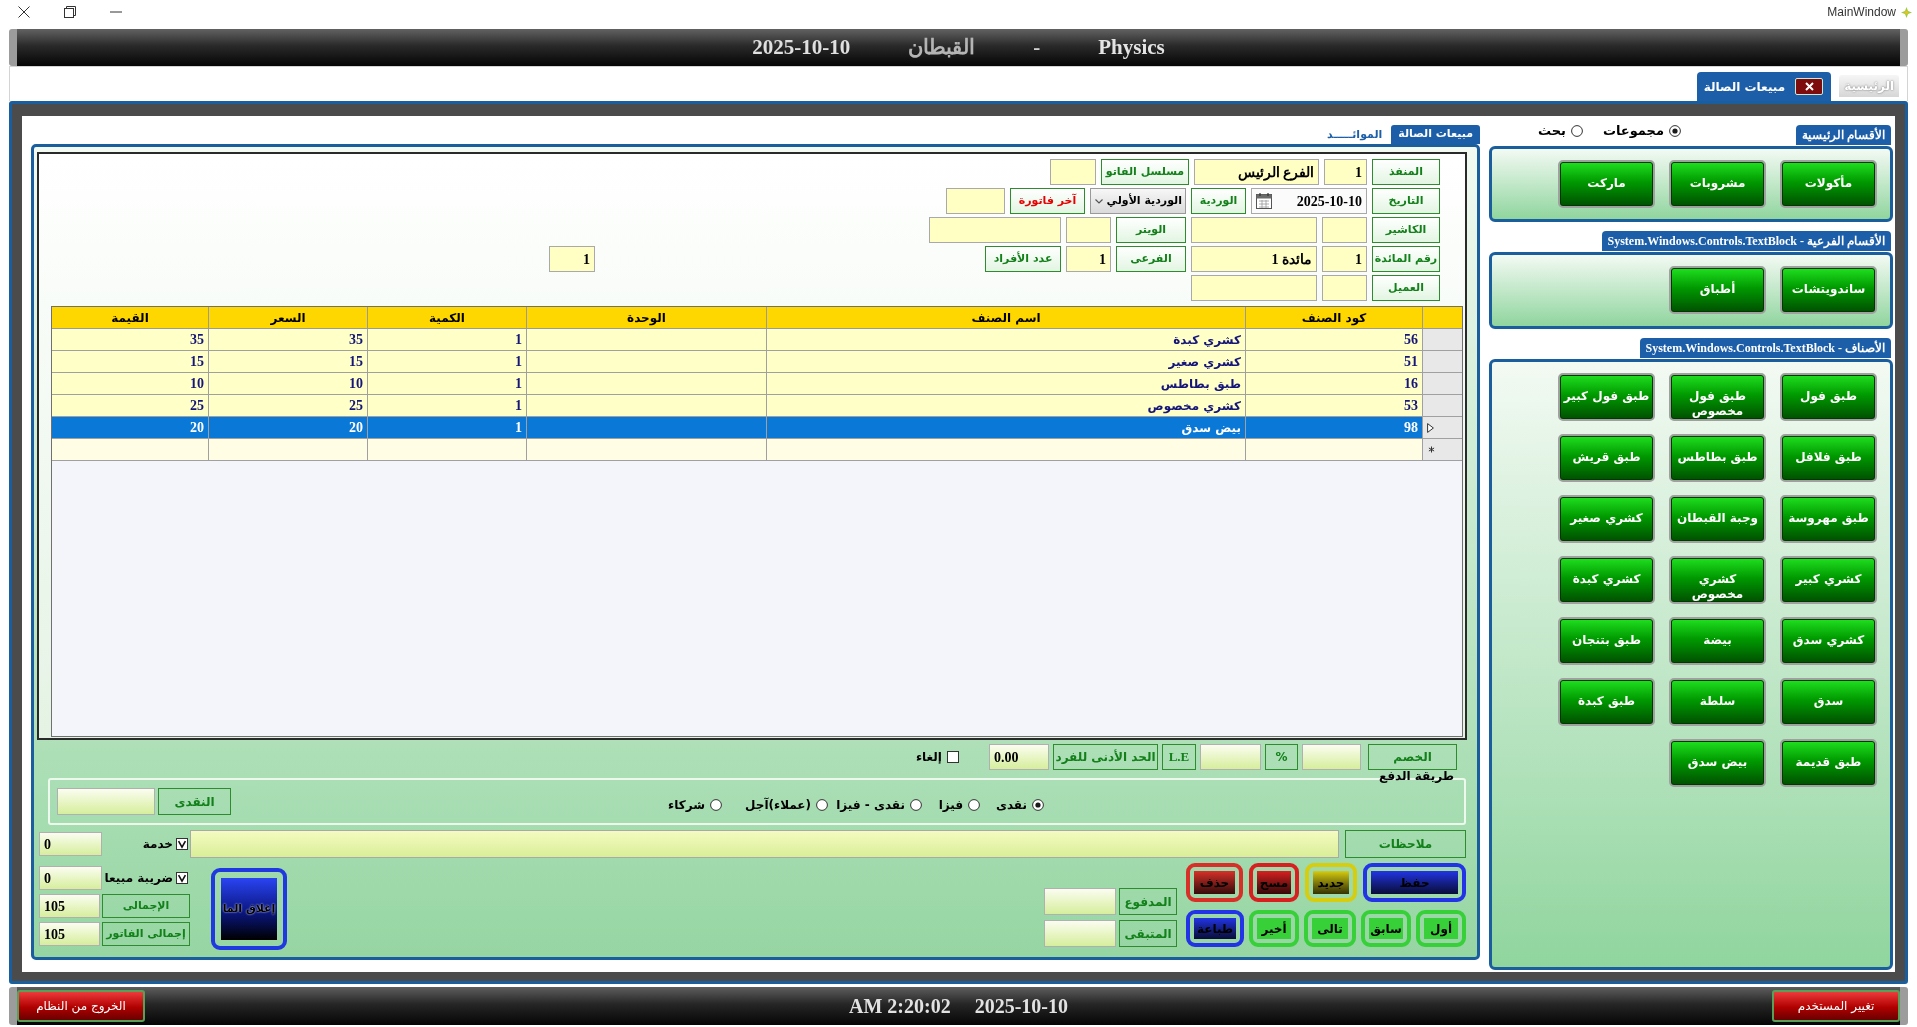  Describe the element at coordinates (1606, 397) in the screenshot. I see `menu-button: طبق فول كبير` at that location.